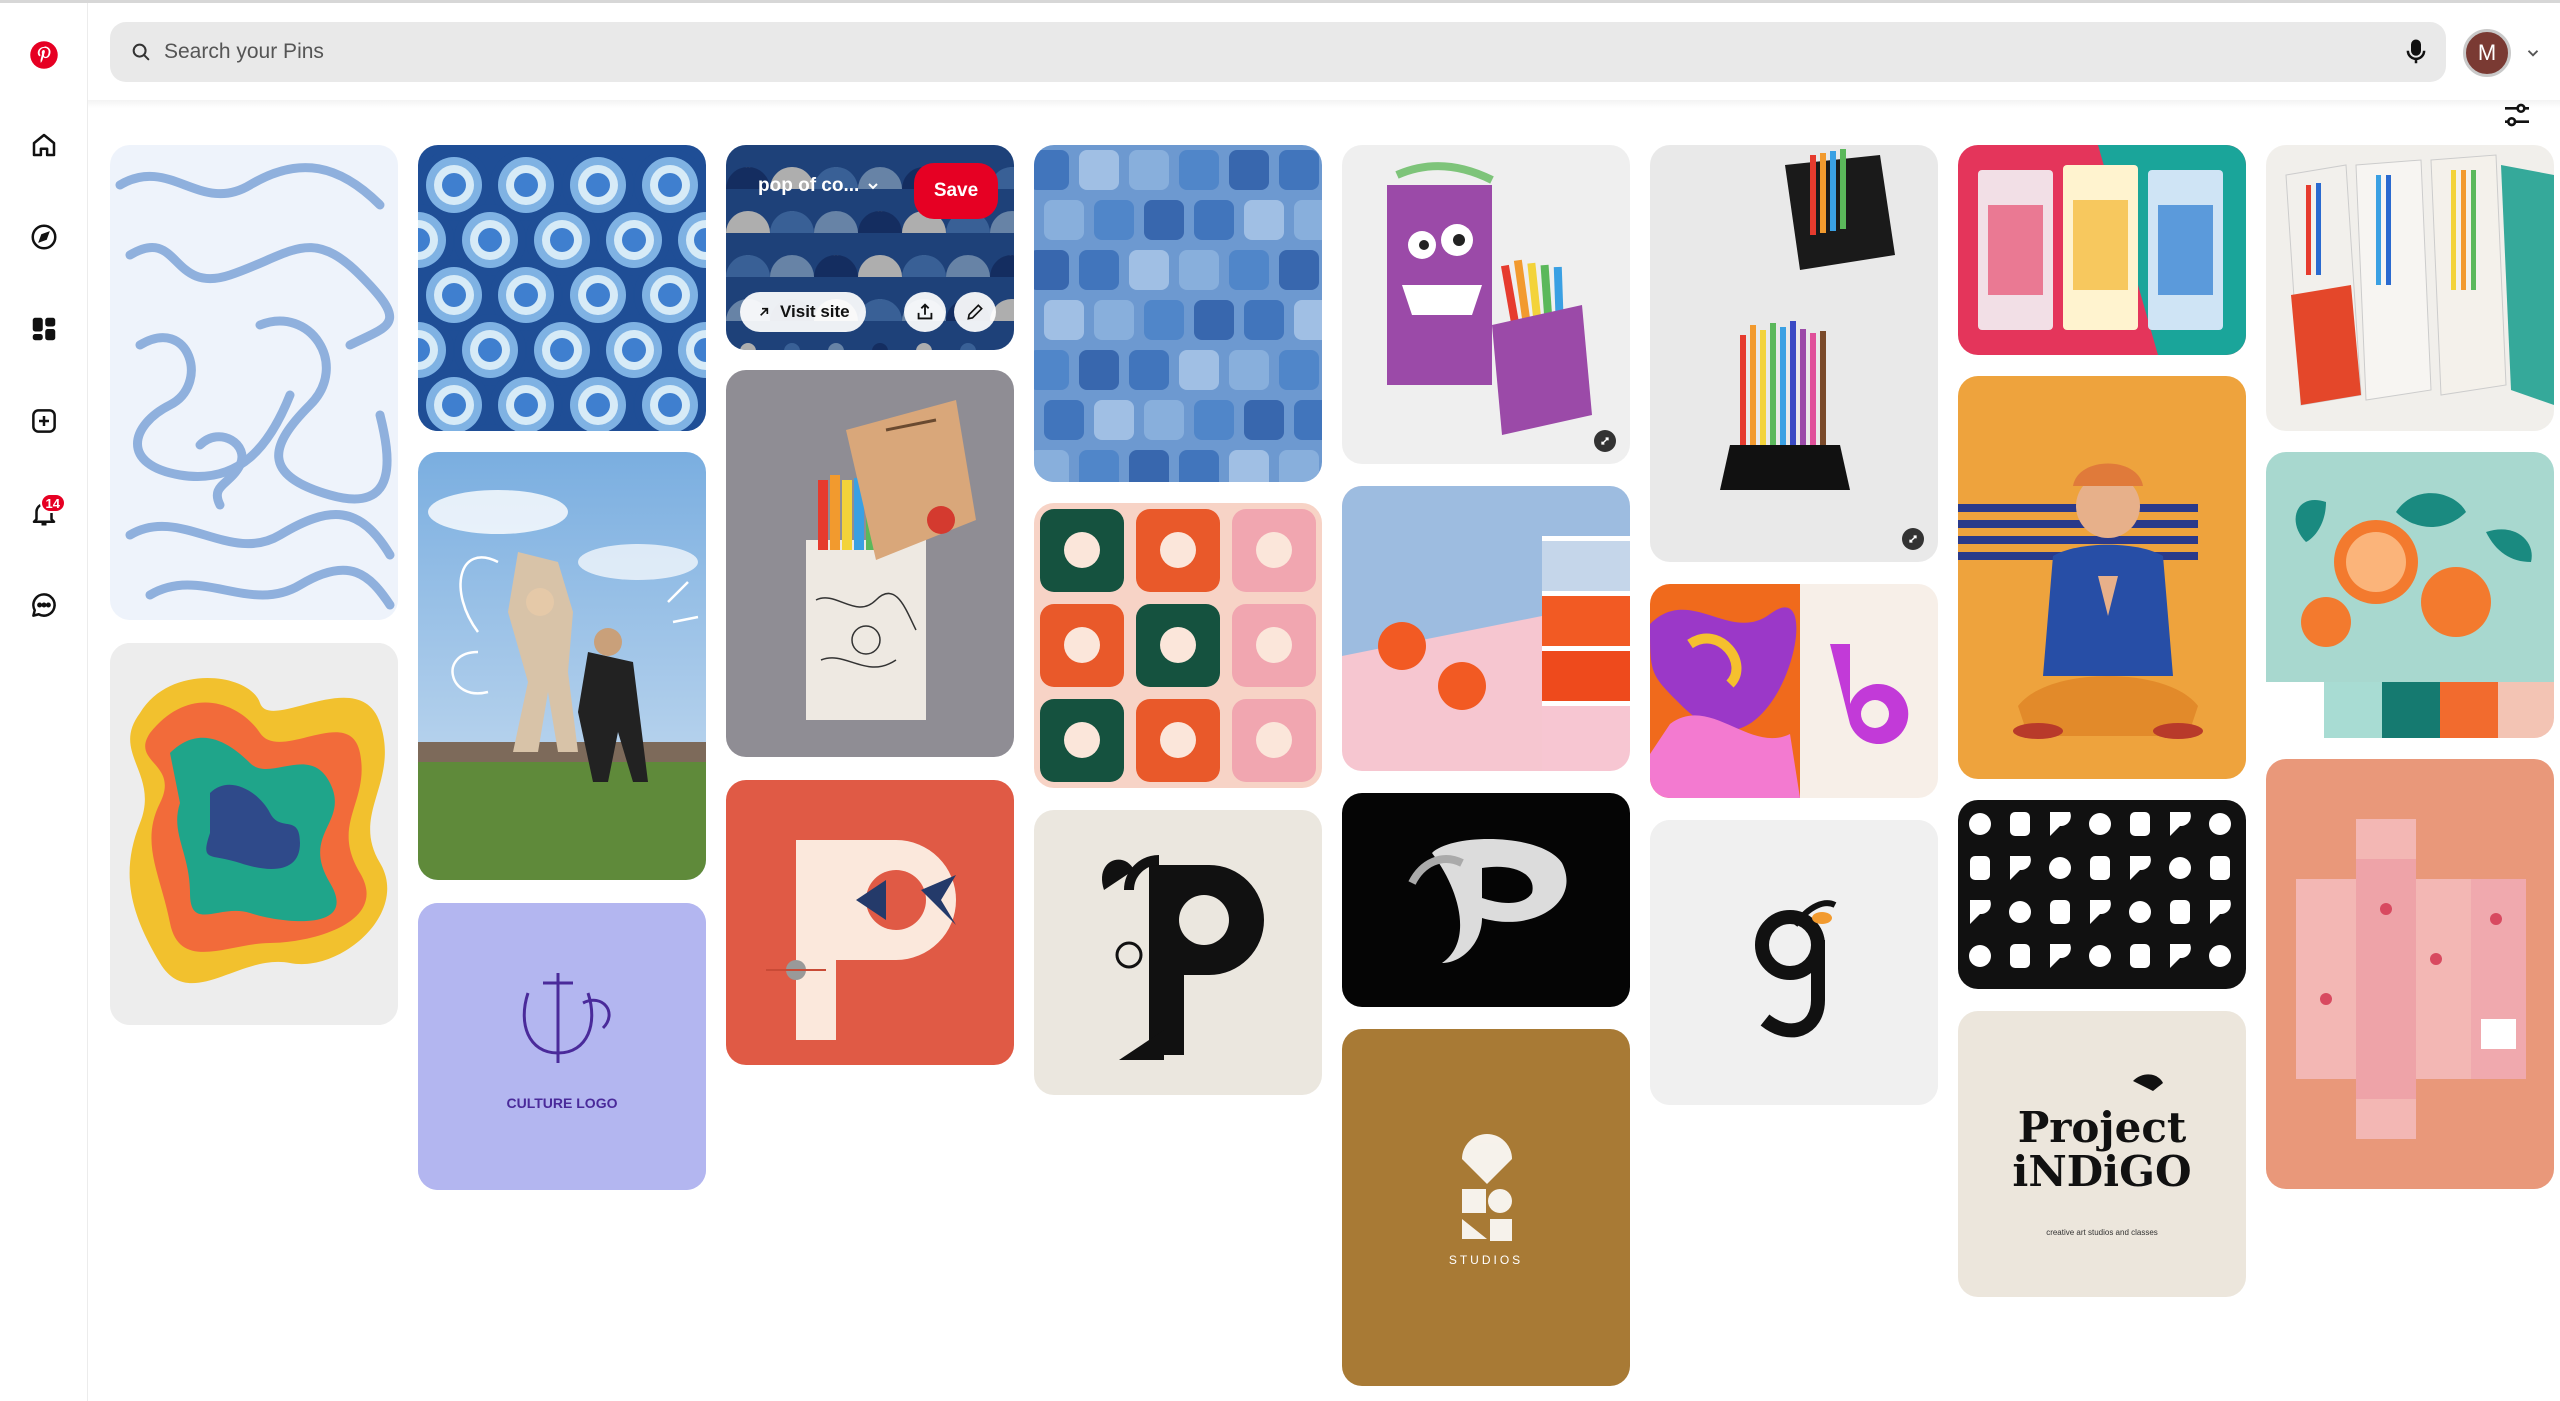  Describe the element at coordinates (925, 312) in the screenshot. I see `share-icon` at that location.